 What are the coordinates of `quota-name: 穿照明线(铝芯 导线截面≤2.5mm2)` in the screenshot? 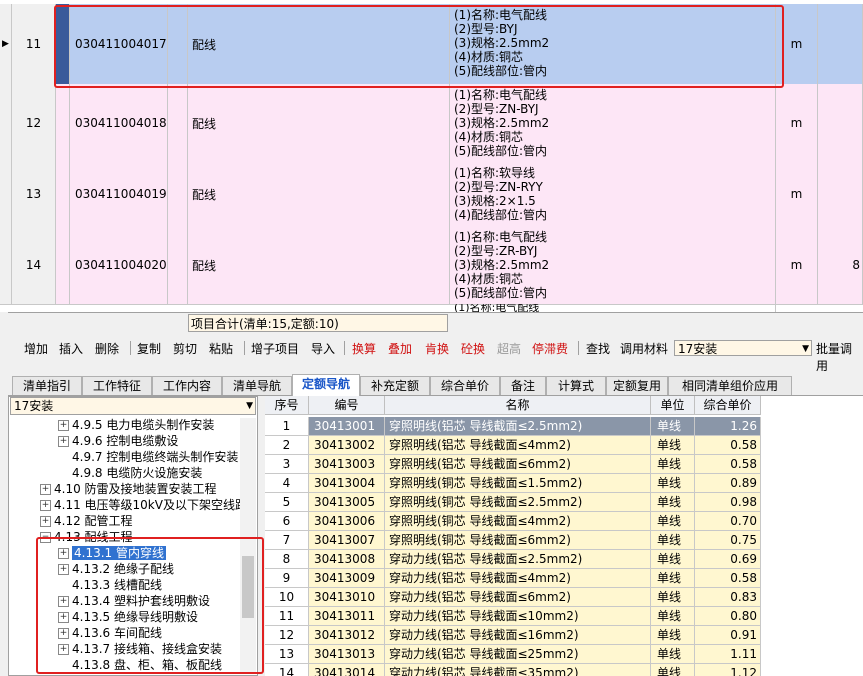 It's located at (518, 426).